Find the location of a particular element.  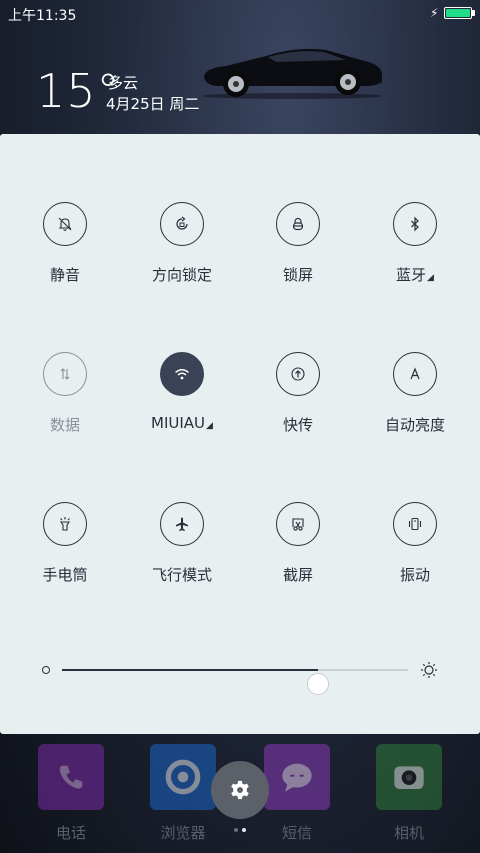

rotation-lock-icon is located at coordinates (182, 224).